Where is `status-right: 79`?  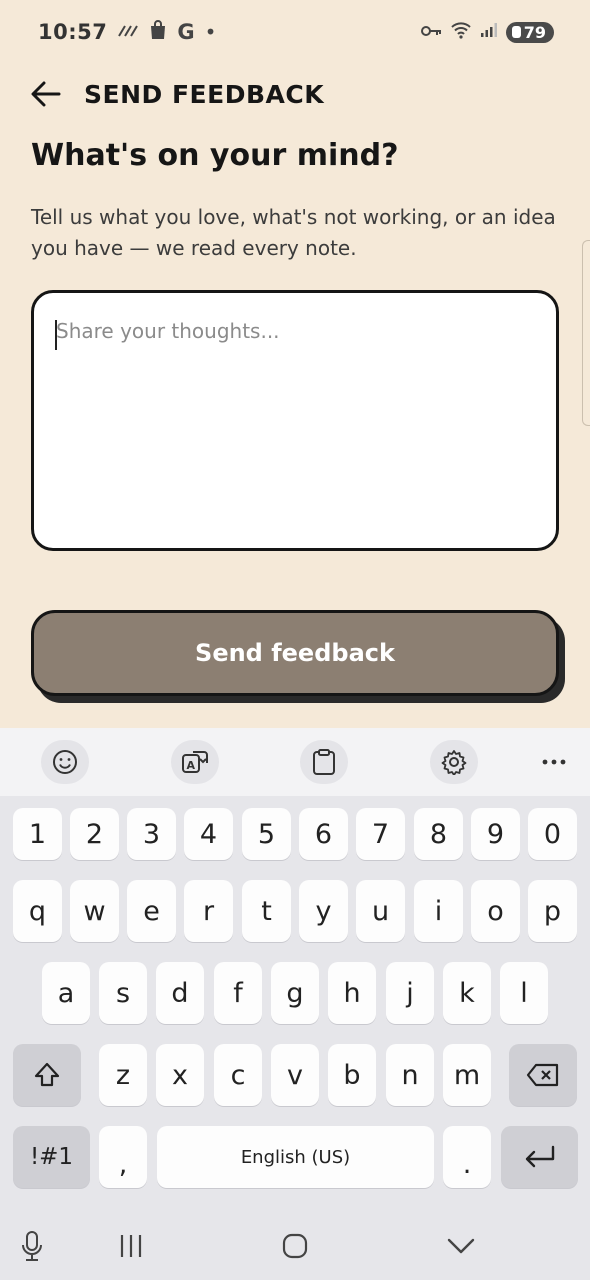 status-right: 79 is located at coordinates (487, 32).